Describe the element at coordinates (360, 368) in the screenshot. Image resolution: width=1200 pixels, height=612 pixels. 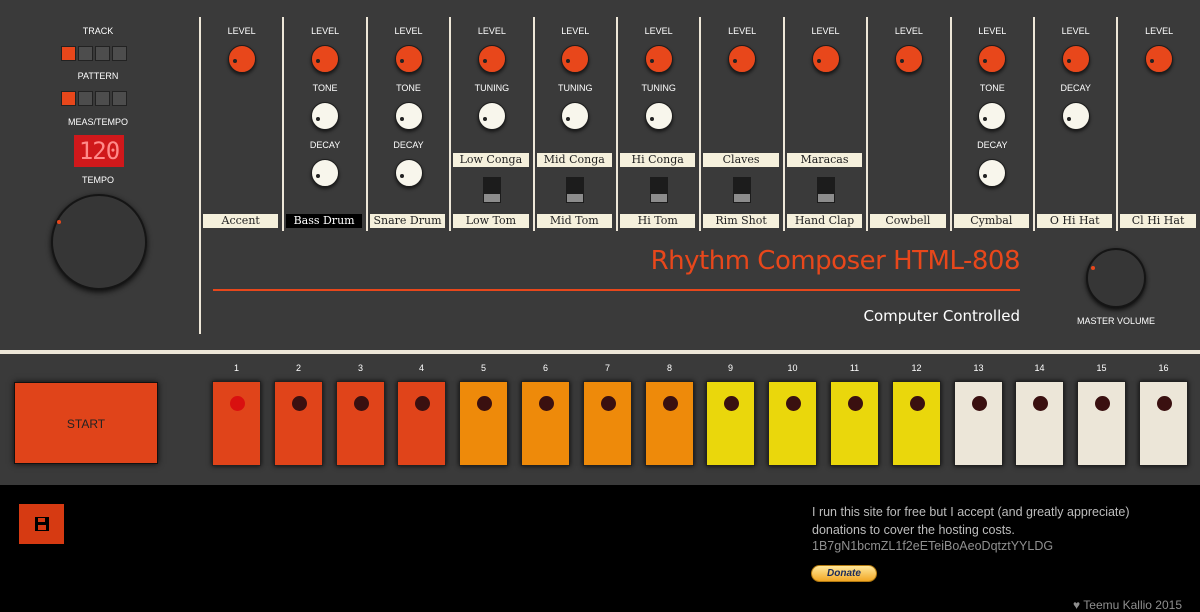
I see `step-number-3: 3` at that location.